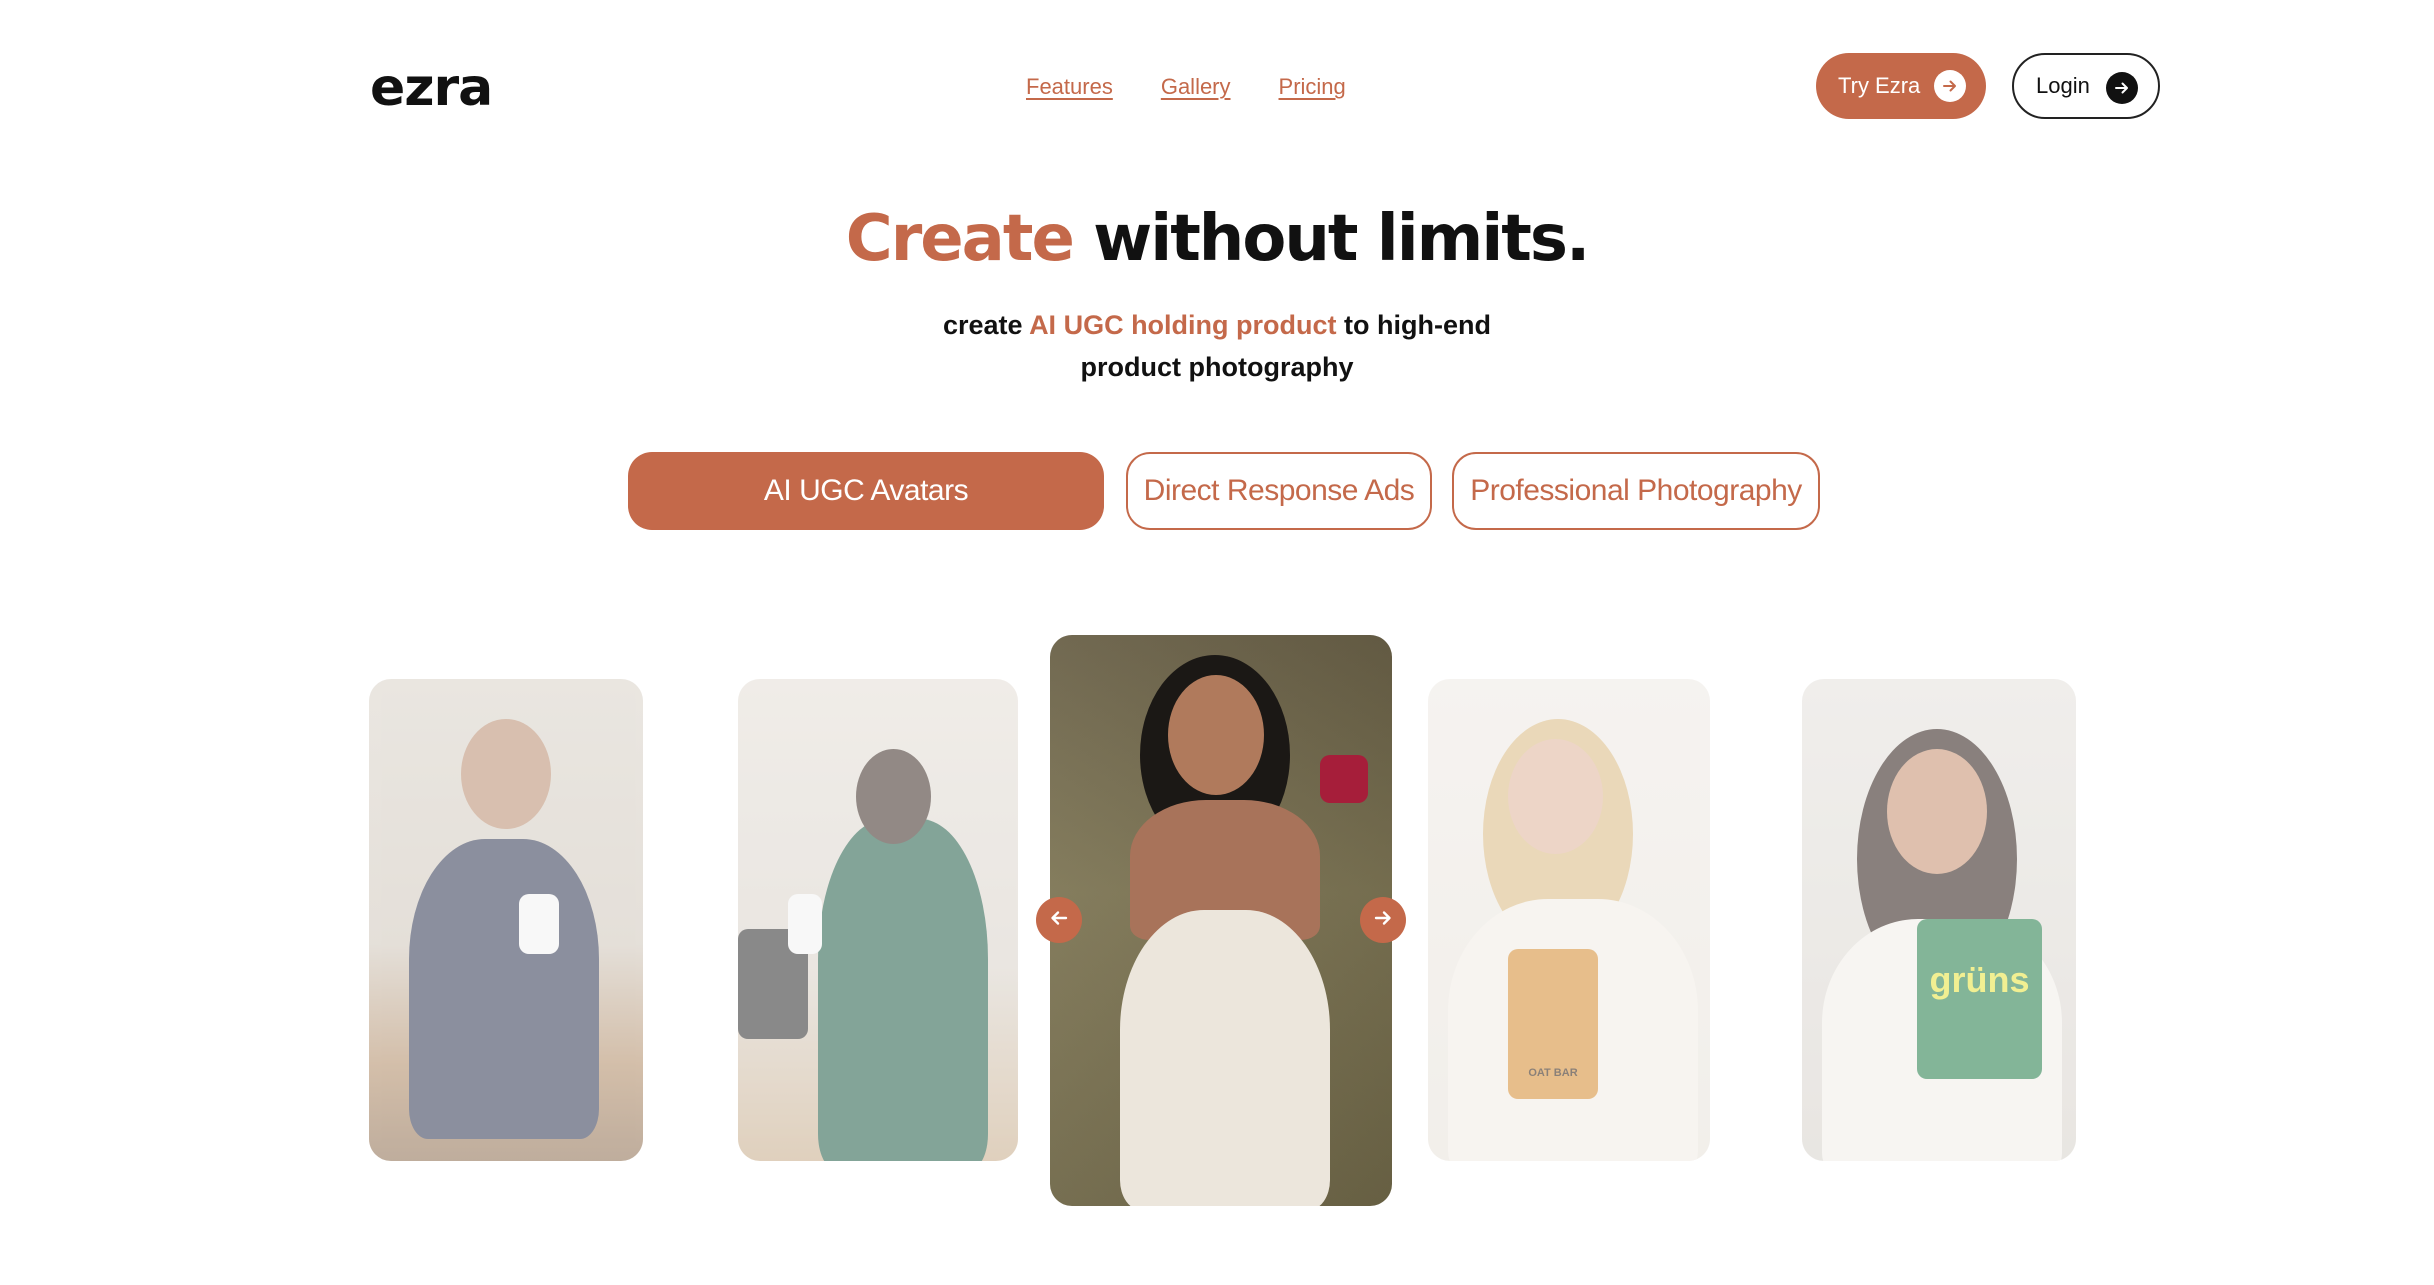 This screenshot has width=2434, height=1285. What do you see at coordinates (1413, 325) in the screenshot?
I see `hero-subtitle-post: to high-end` at bounding box center [1413, 325].